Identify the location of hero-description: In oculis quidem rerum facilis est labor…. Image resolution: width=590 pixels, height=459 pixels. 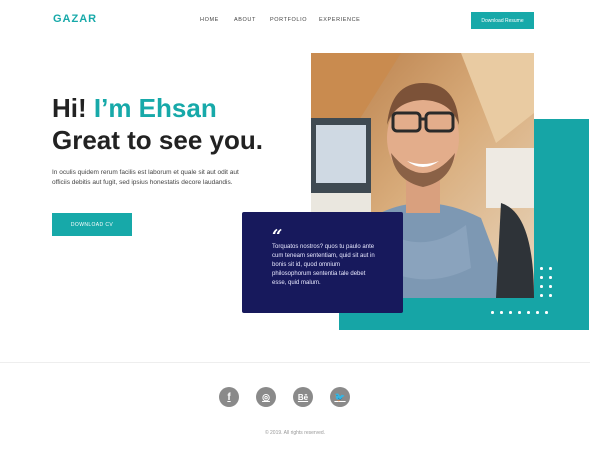
(145, 177).